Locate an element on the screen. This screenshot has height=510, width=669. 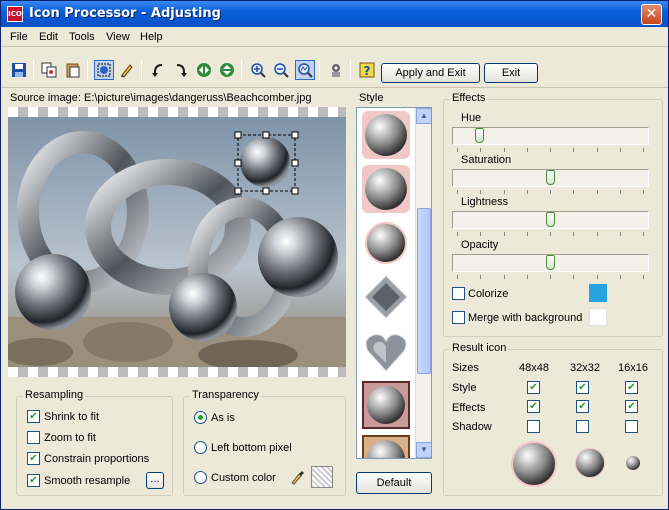
transparency-title: Transparency is located at coordinates (225, 395).